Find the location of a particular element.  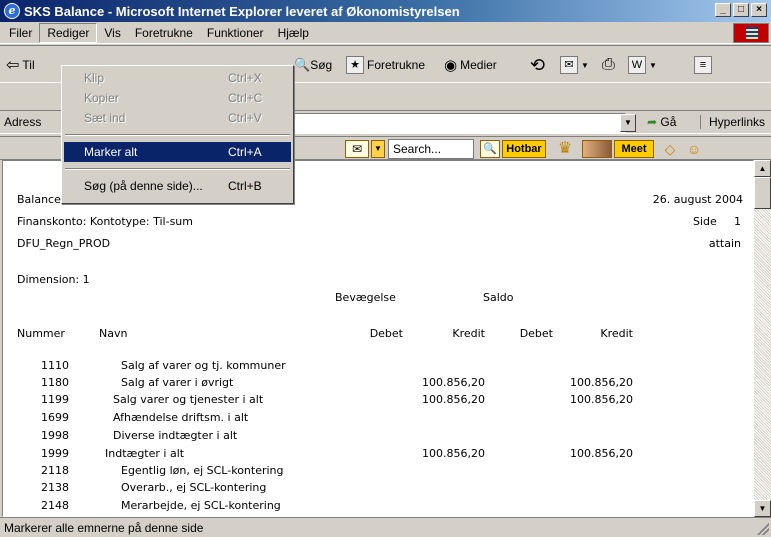

row-name: Afhændelse driftsm. i alt is located at coordinates (181, 417).